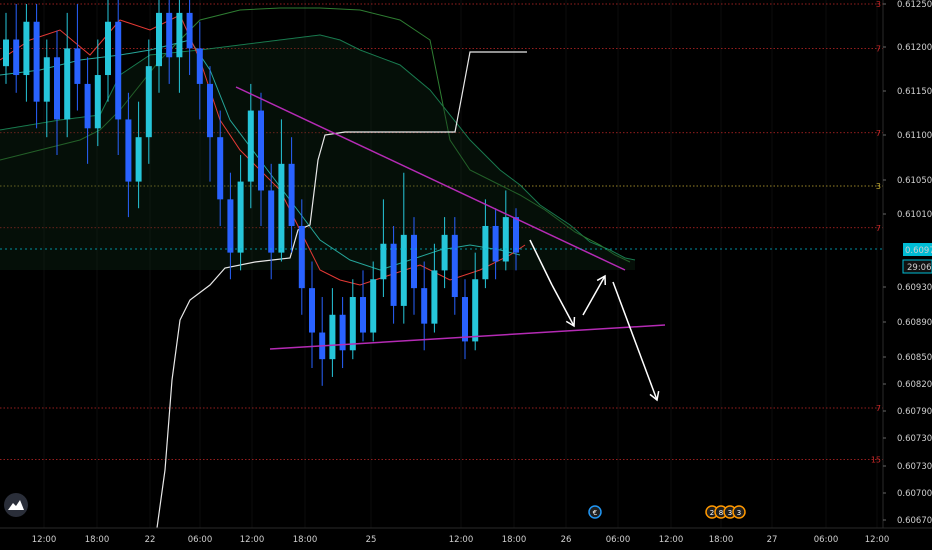 The width and height of the screenshot is (932, 550). What do you see at coordinates (914, 5) in the screenshot?
I see `price-tick-label: 0.61250` at bounding box center [914, 5].